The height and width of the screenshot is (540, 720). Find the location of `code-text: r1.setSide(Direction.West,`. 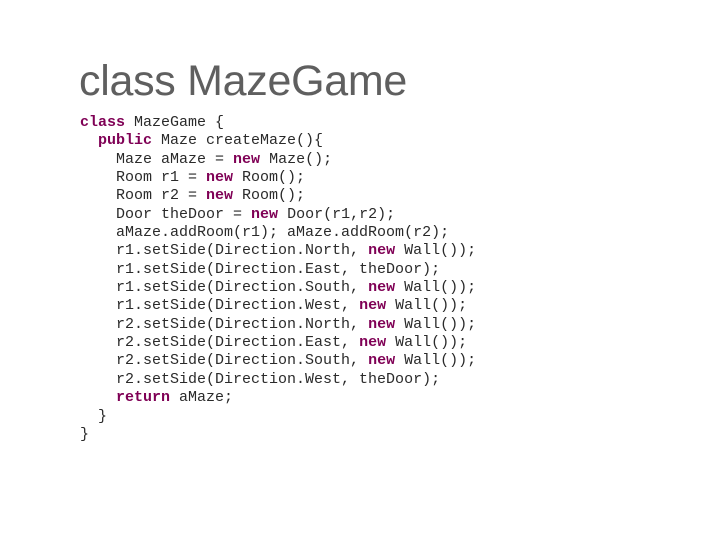

code-text: r1.setSide(Direction.West, is located at coordinates (238, 306).